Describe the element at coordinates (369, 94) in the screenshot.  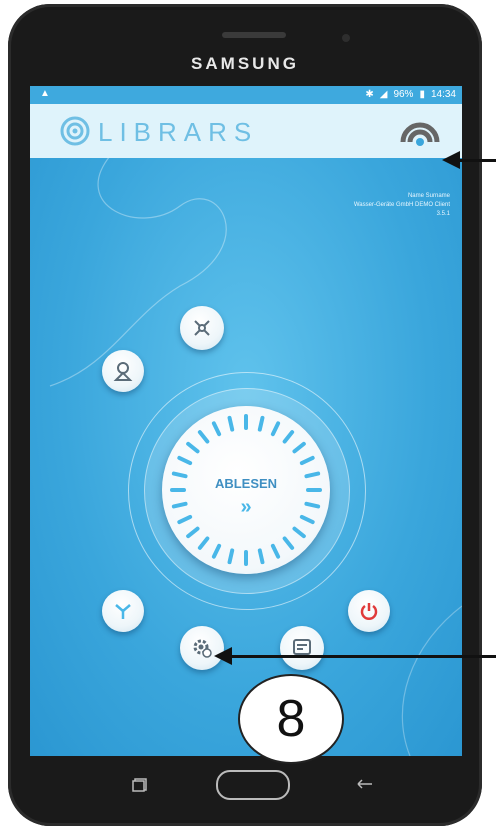
I see `bluetooth-icon: ✱` at that location.